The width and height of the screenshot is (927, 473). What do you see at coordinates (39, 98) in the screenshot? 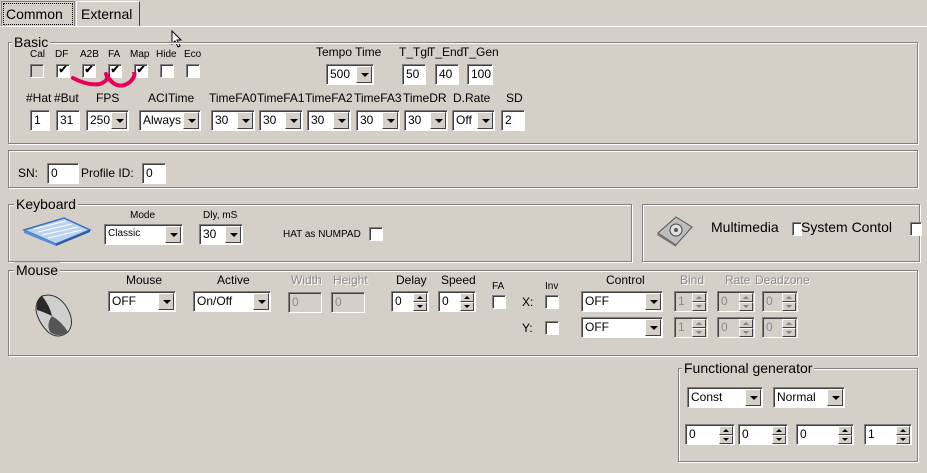
I see `hat-label: #Hat` at bounding box center [39, 98].